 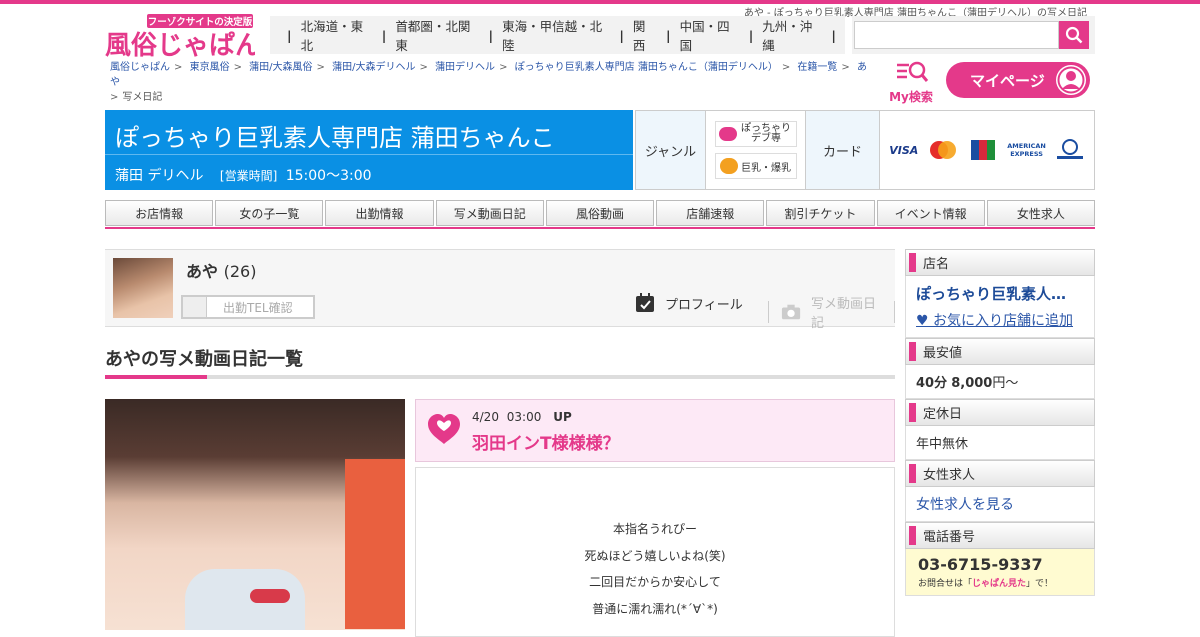 I want to click on breadcrumb-link: 蒲田/大森デリヘル, so click(x=373, y=67).